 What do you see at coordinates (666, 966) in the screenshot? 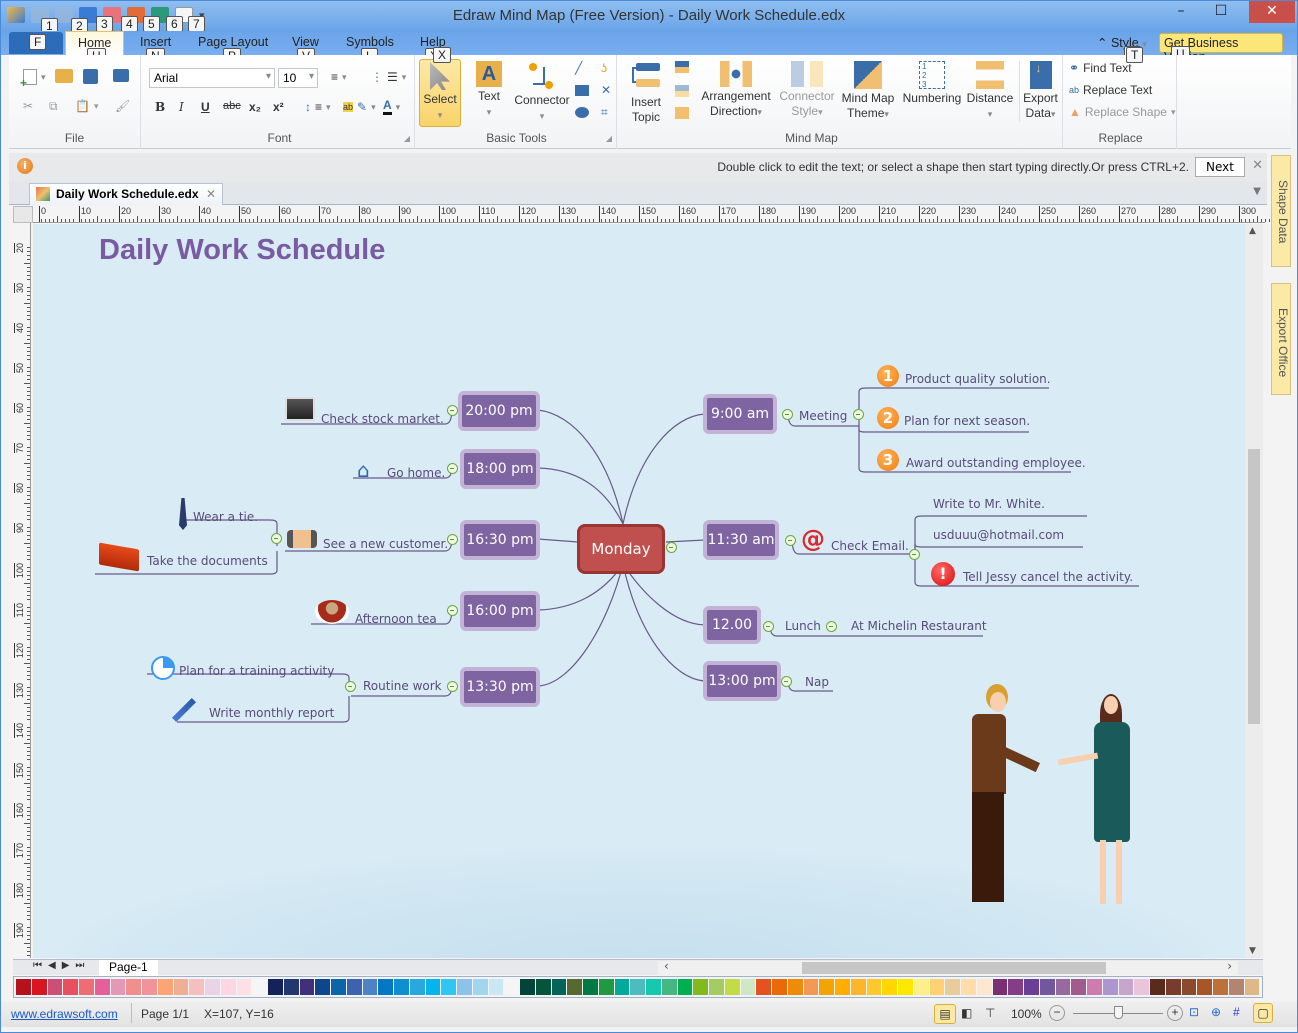
I see `scroll-left-icon: ‹` at bounding box center [666, 966].